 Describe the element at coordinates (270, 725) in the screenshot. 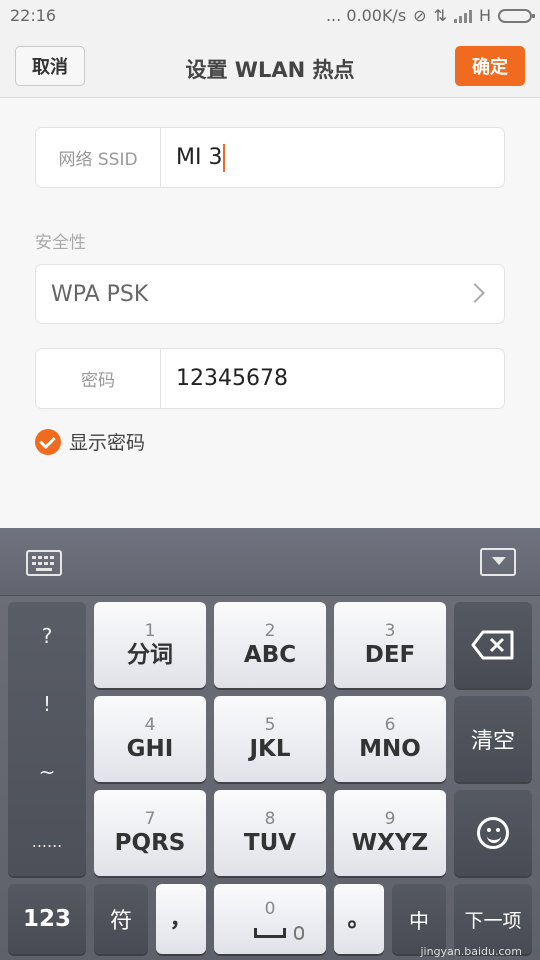

I see `key-5-number: 5` at that location.